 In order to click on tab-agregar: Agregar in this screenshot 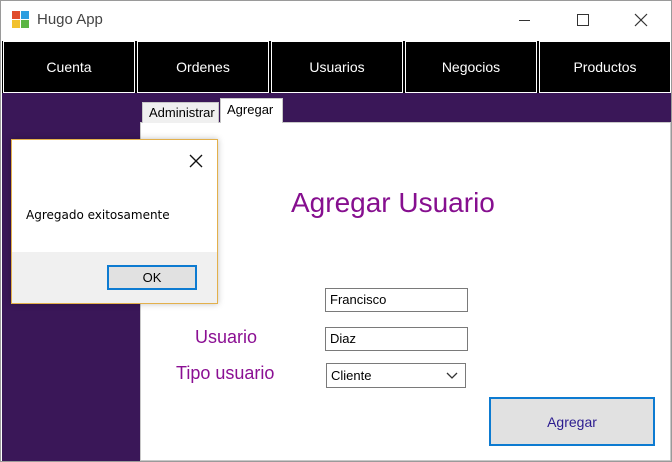, I will do `click(251, 110)`.